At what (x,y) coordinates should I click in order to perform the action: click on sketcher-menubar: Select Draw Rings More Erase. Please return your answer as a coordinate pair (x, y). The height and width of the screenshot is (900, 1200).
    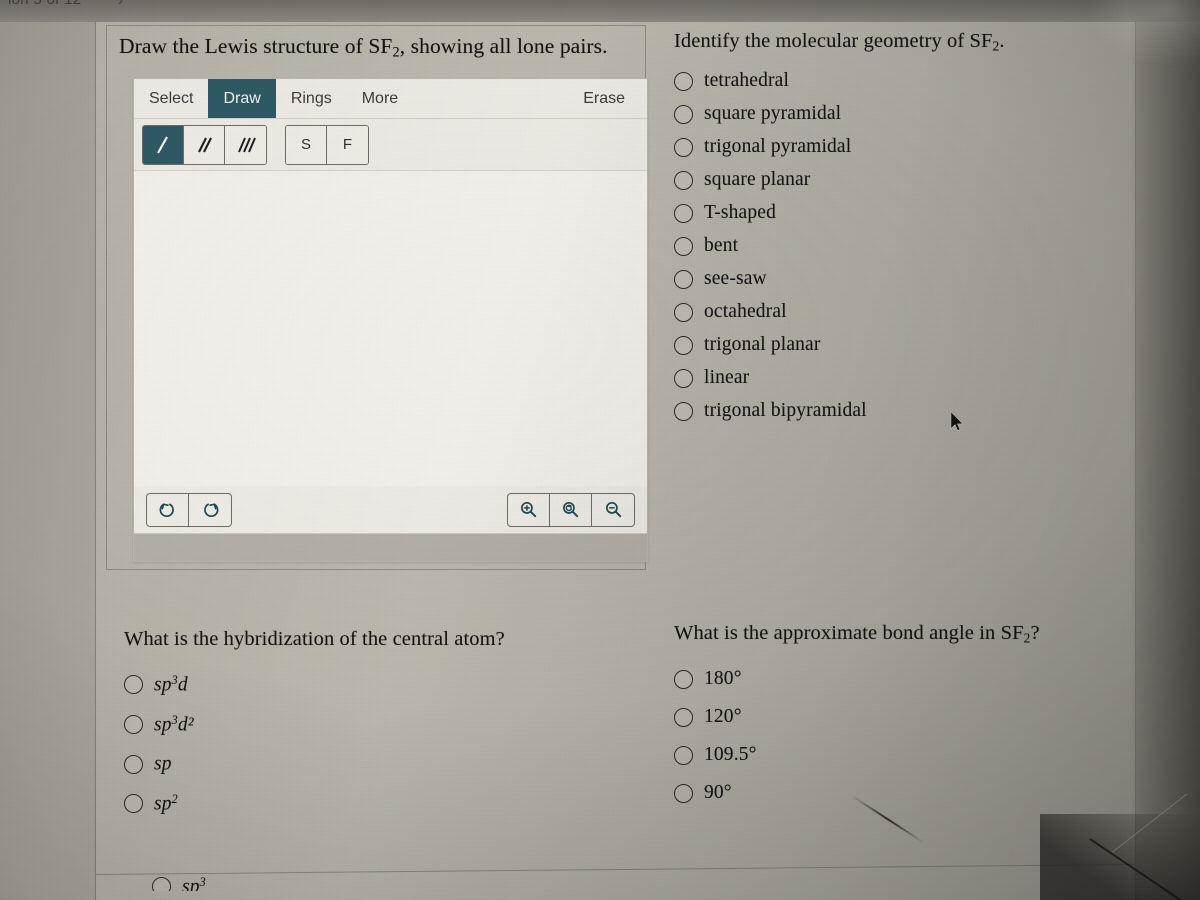
    Looking at the image, I should click on (390, 99).